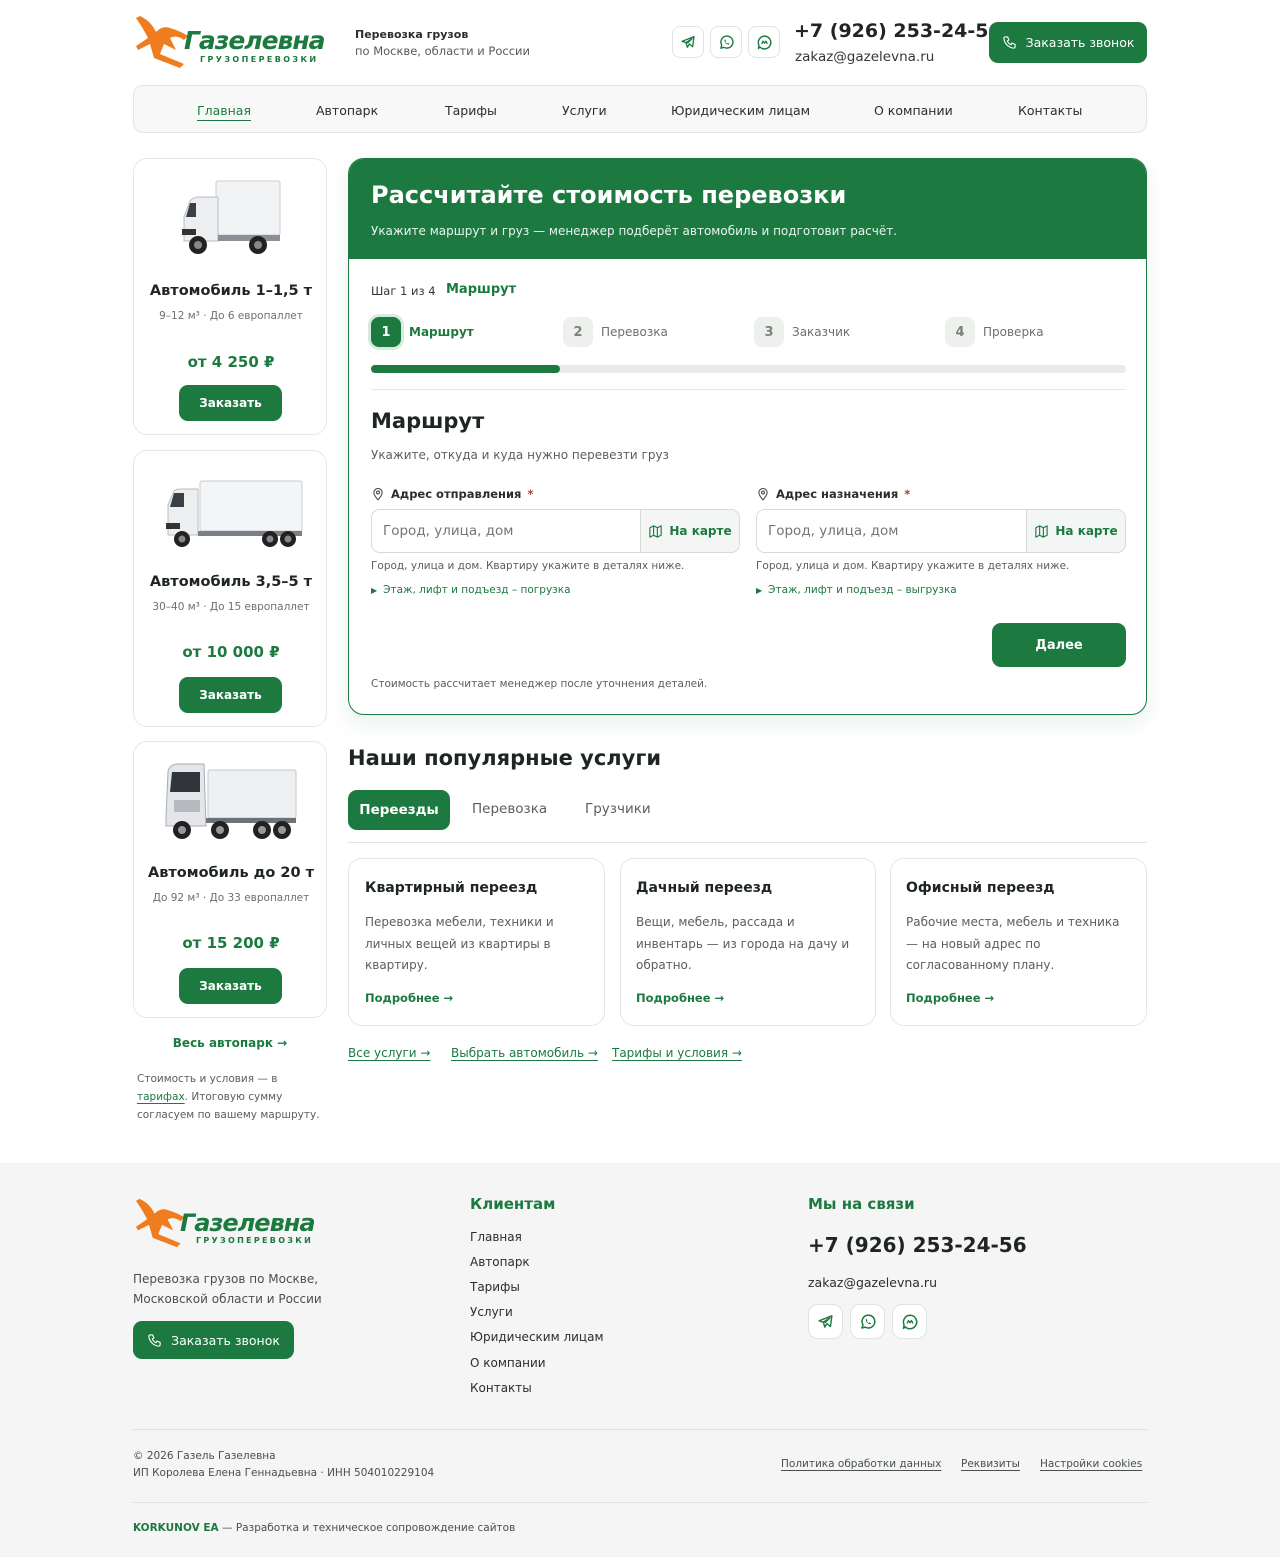 The width and height of the screenshot is (1280, 1557). What do you see at coordinates (524, 1053) in the screenshot?
I see `choose-vehicle-link: Выбрать автомобиль →` at bounding box center [524, 1053].